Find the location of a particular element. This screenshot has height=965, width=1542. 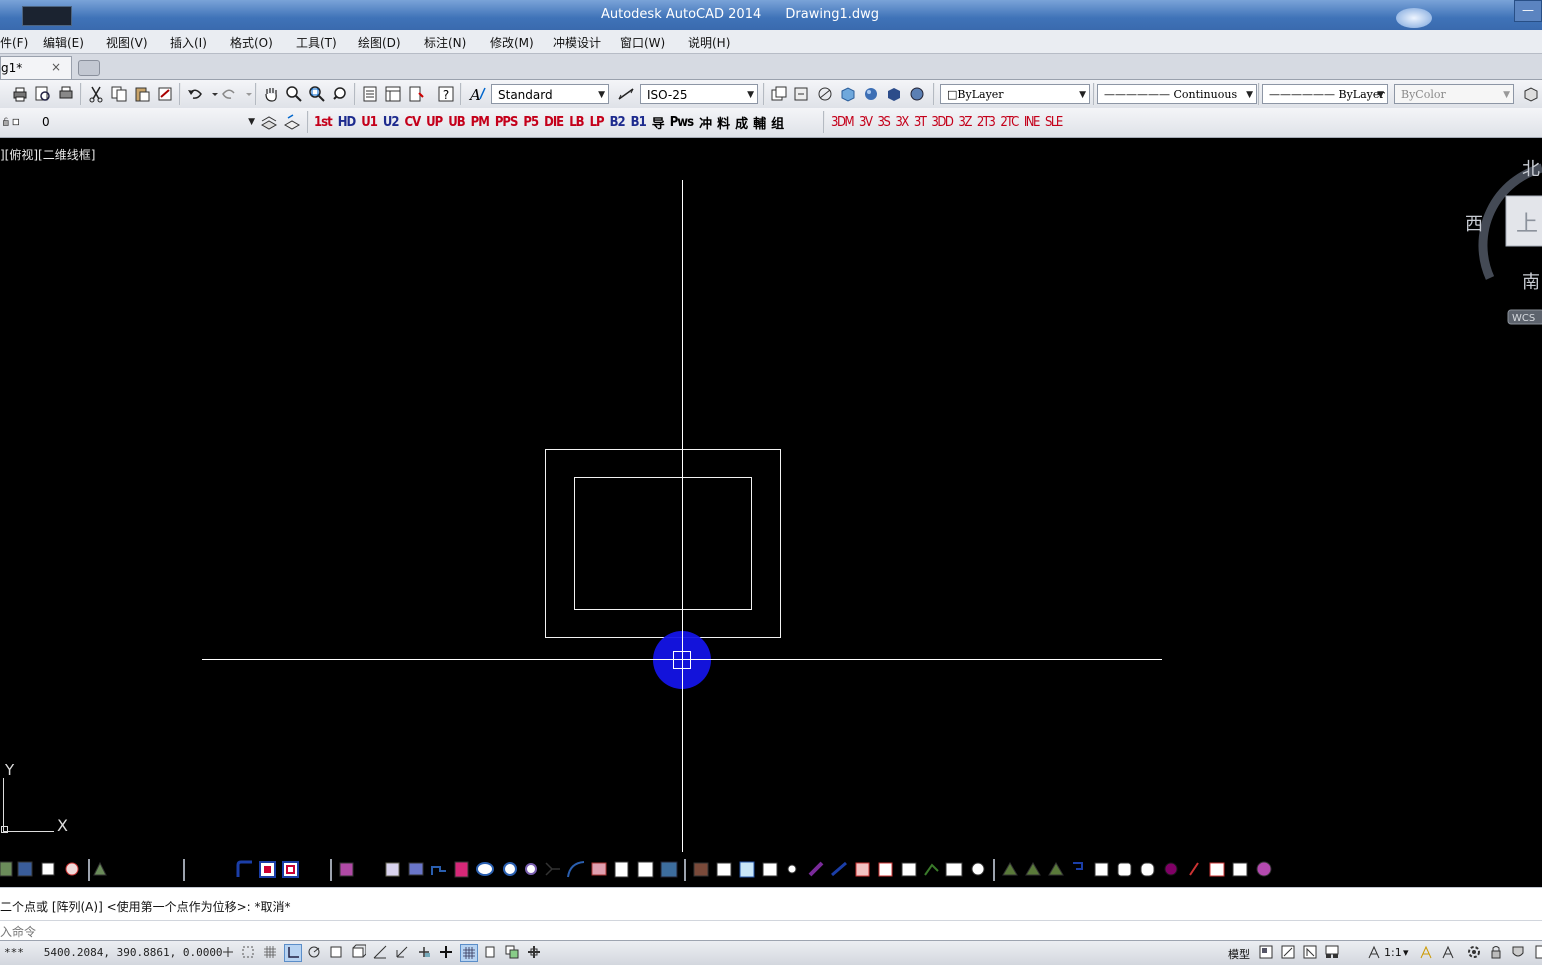

properties-icon is located at coordinates (370, 94).